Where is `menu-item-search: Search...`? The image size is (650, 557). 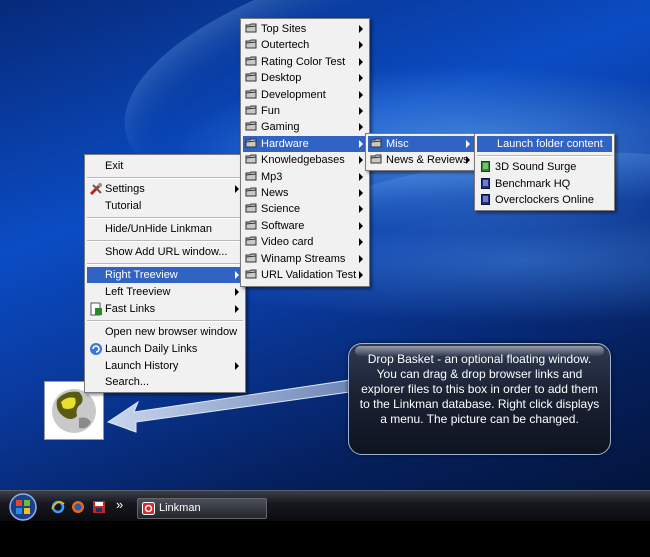
menu-item-search: Search... is located at coordinates (165, 382).